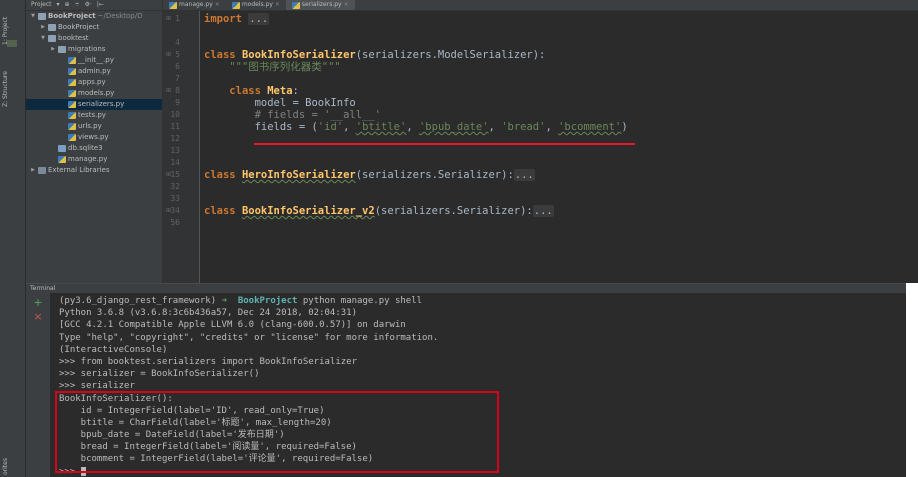 The image size is (918, 477). What do you see at coordinates (85, 148) in the screenshot?
I see `tree-item-label: db.sqlite3` at bounding box center [85, 148].